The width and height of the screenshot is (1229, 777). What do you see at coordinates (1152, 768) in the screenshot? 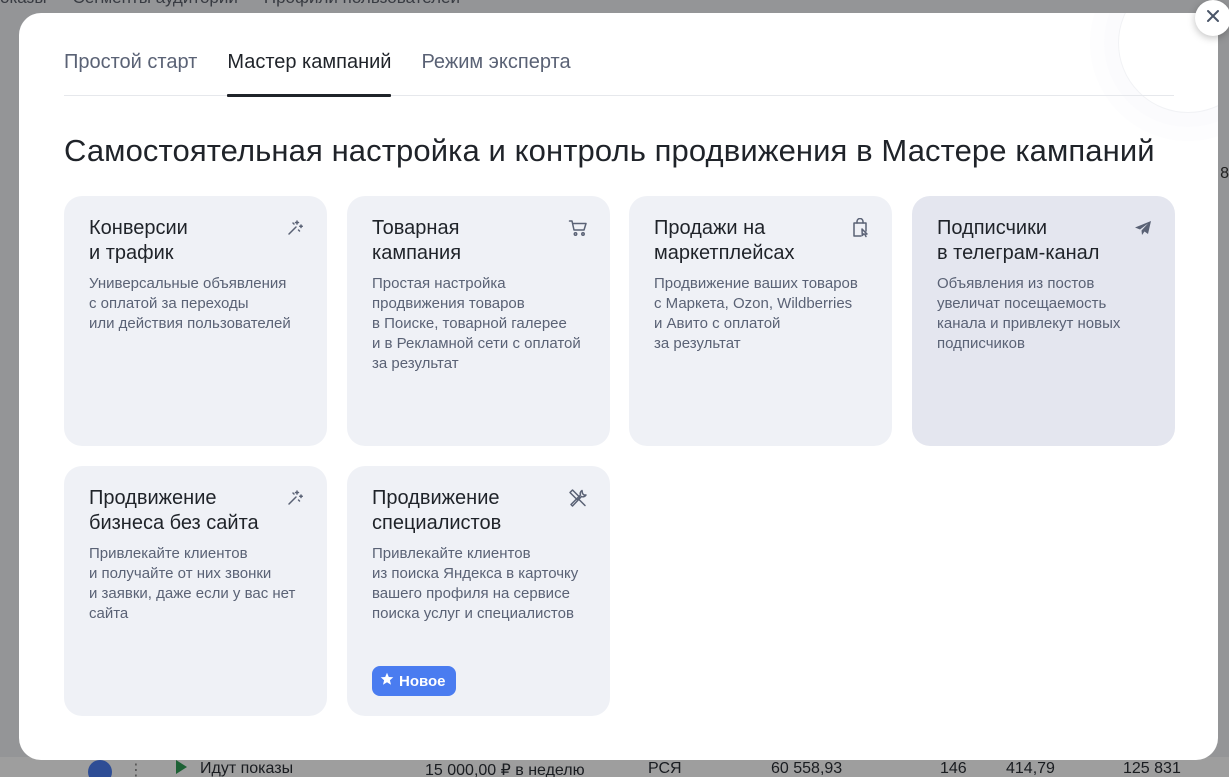
I see `row-value: 125 831` at bounding box center [1152, 768].